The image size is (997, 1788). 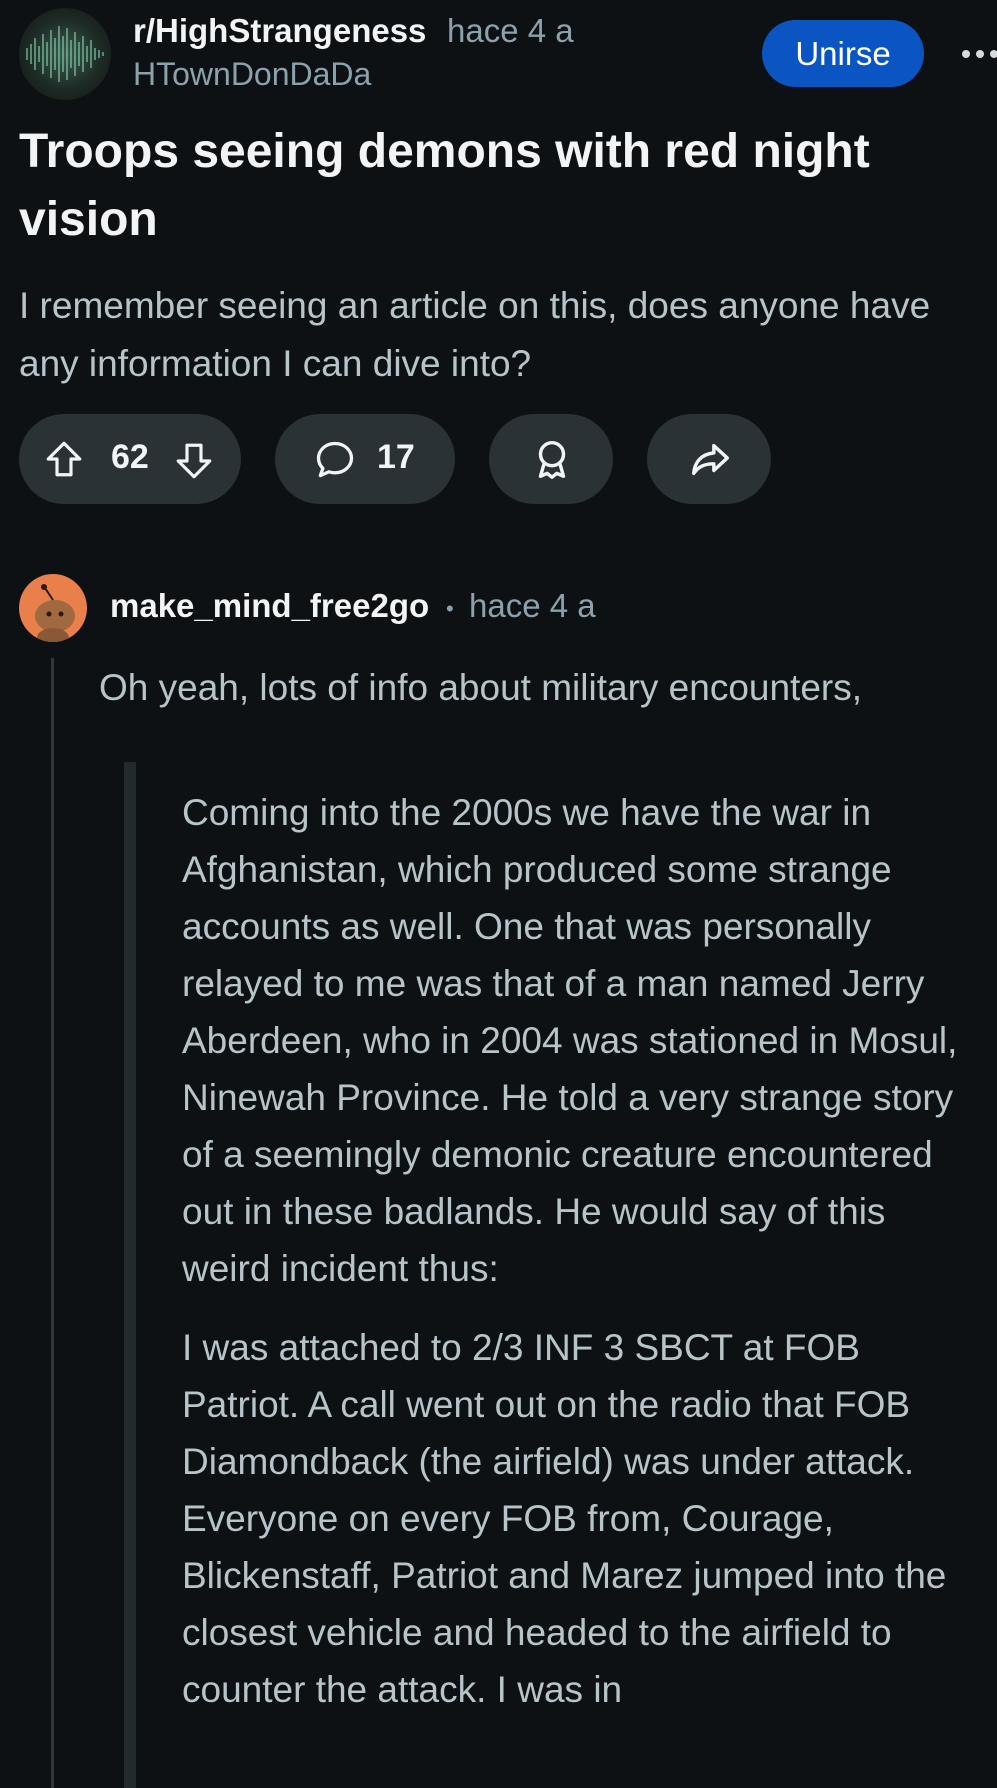 I want to click on comment-username: make_mind_free2go, so click(x=269, y=606).